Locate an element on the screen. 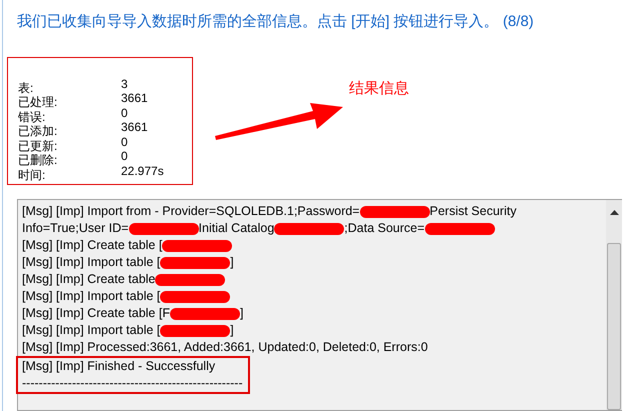 The image size is (627, 411). log-text: [Msg] [Imp] Finished - Successfully is located at coordinates (119, 366).